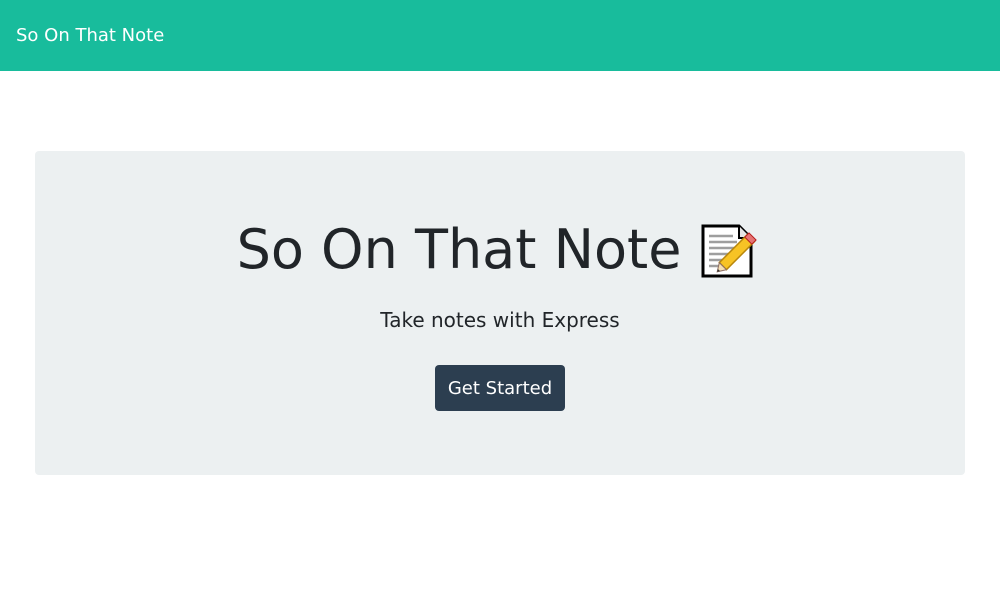  What do you see at coordinates (730, 250) in the screenshot?
I see `memo-icon` at bounding box center [730, 250].